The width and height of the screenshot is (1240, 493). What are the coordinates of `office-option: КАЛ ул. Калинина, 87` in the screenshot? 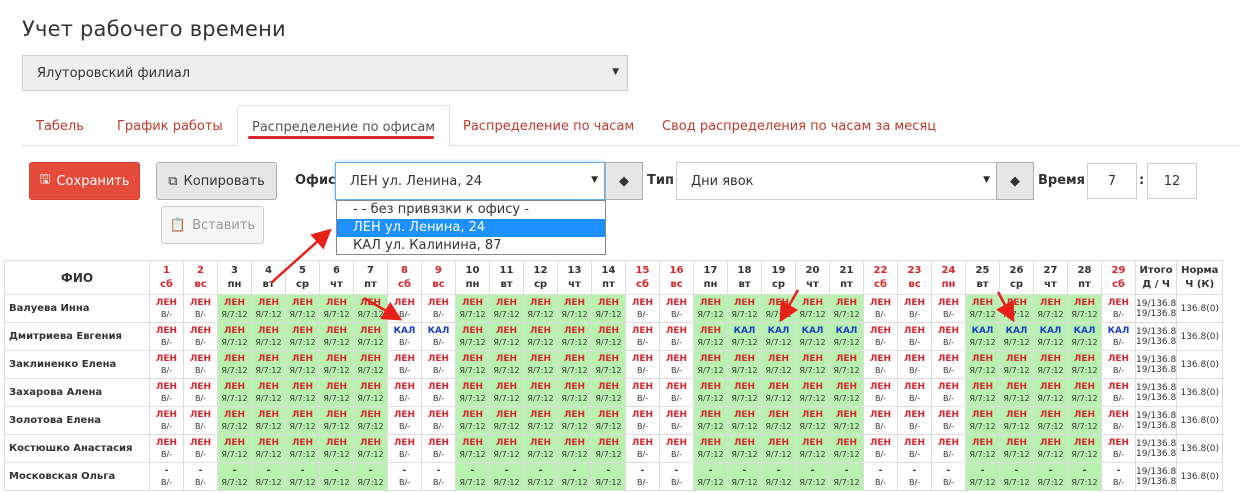 It's located at (471, 246).